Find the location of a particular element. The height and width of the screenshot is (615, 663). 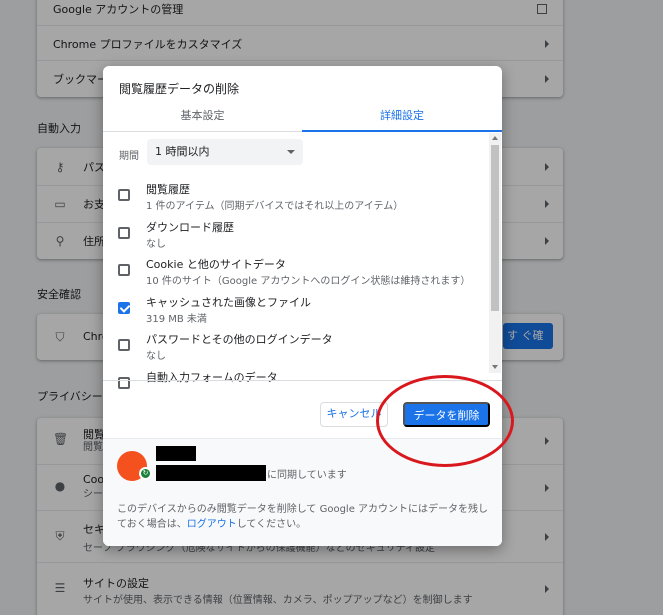

scroll-up-arrow-icon is located at coordinates (495, 138).